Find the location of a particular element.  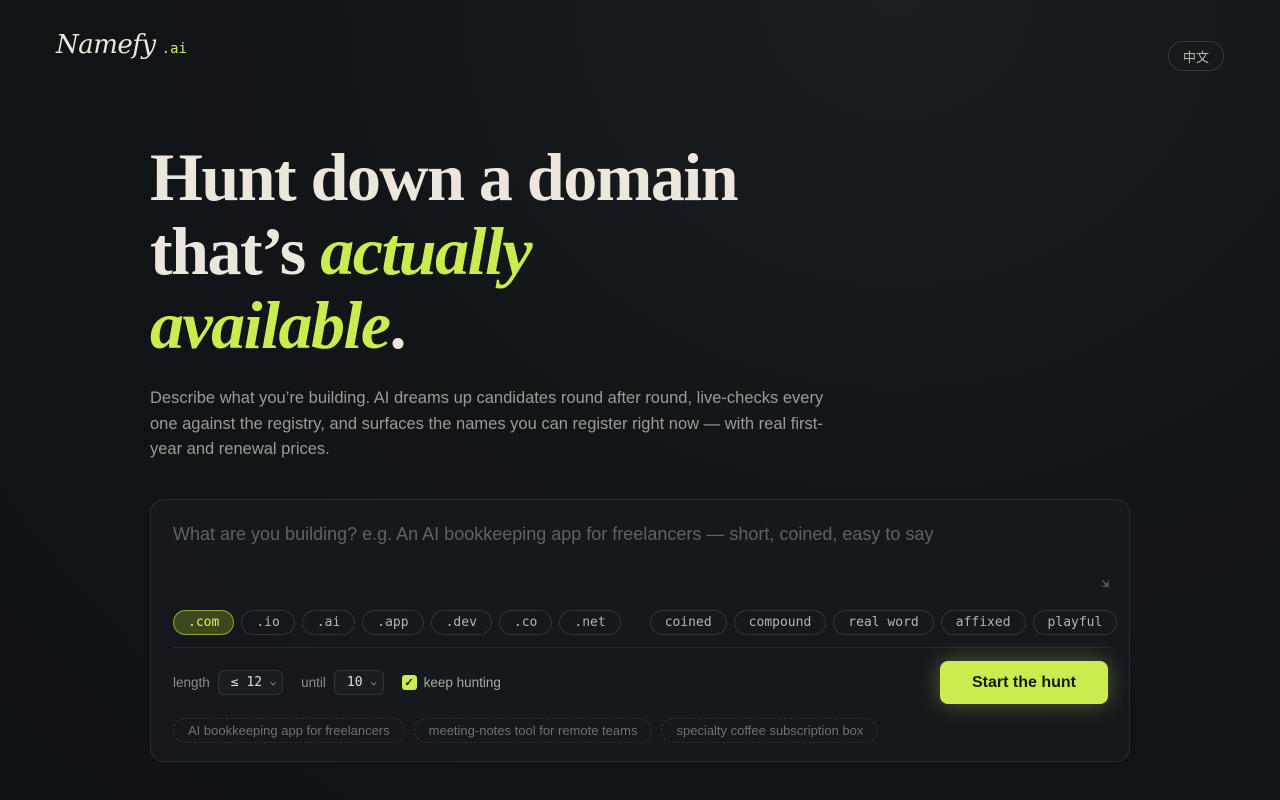

length-select: ≤ 12 ⌵ is located at coordinates (250, 682).